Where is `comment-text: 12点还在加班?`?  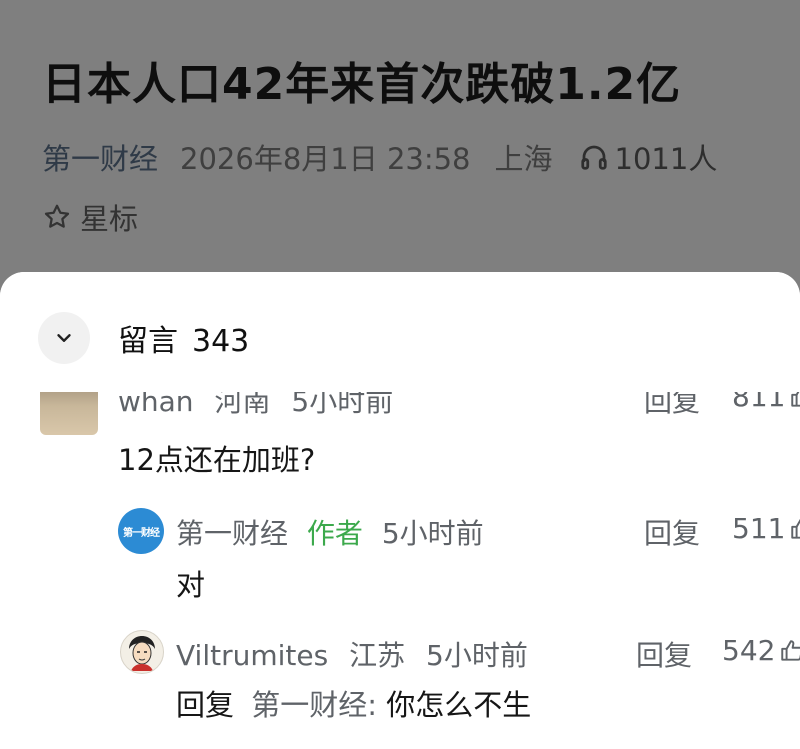
comment-text: 12点还在加班? is located at coordinates (217, 460).